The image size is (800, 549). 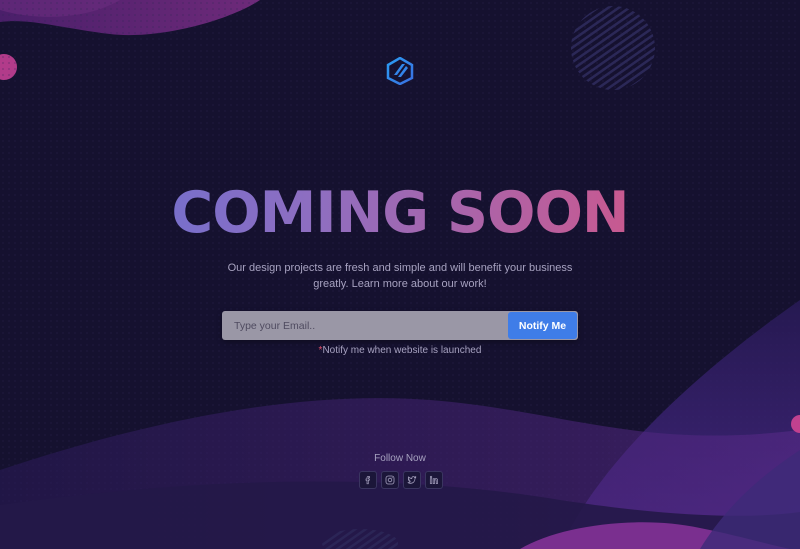 What do you see at coordinates (401, 480) in the screenshot?
I see `social-links` at bounding box center [401, 480].